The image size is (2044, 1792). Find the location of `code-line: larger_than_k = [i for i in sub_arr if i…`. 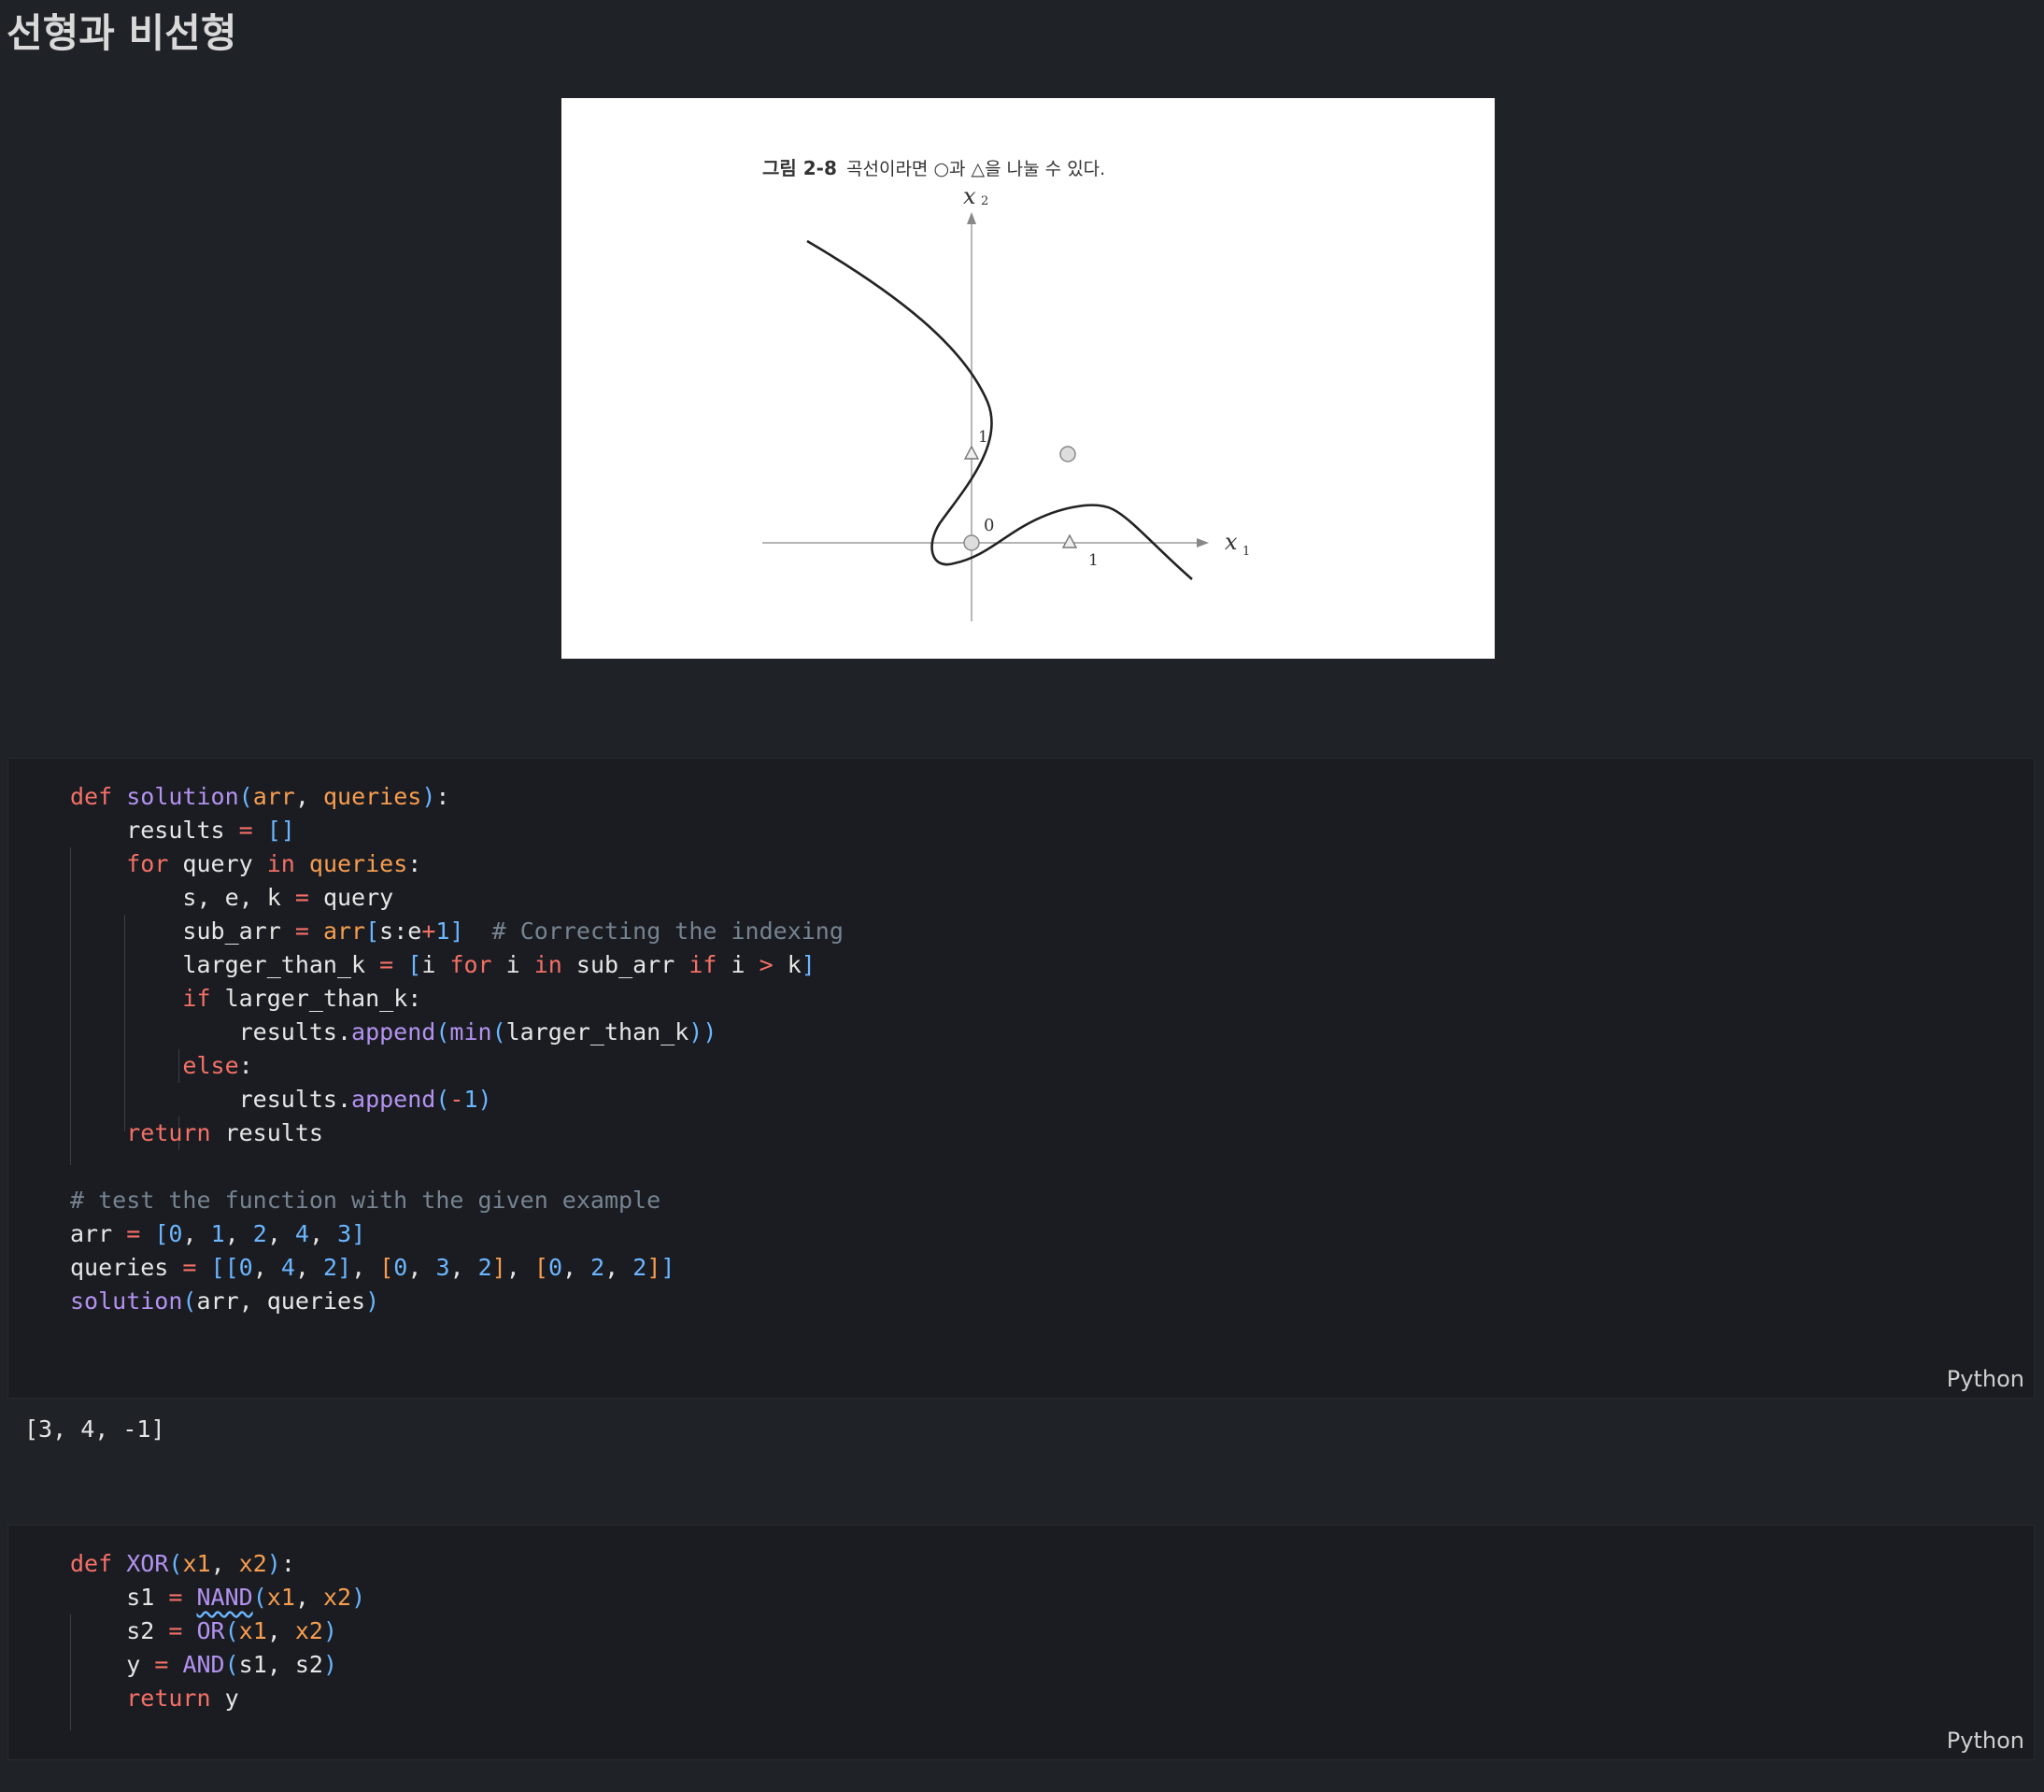

code-line: larger_than_k = [i for i in sub_arr if i… is located at coordinates (1052, 965).